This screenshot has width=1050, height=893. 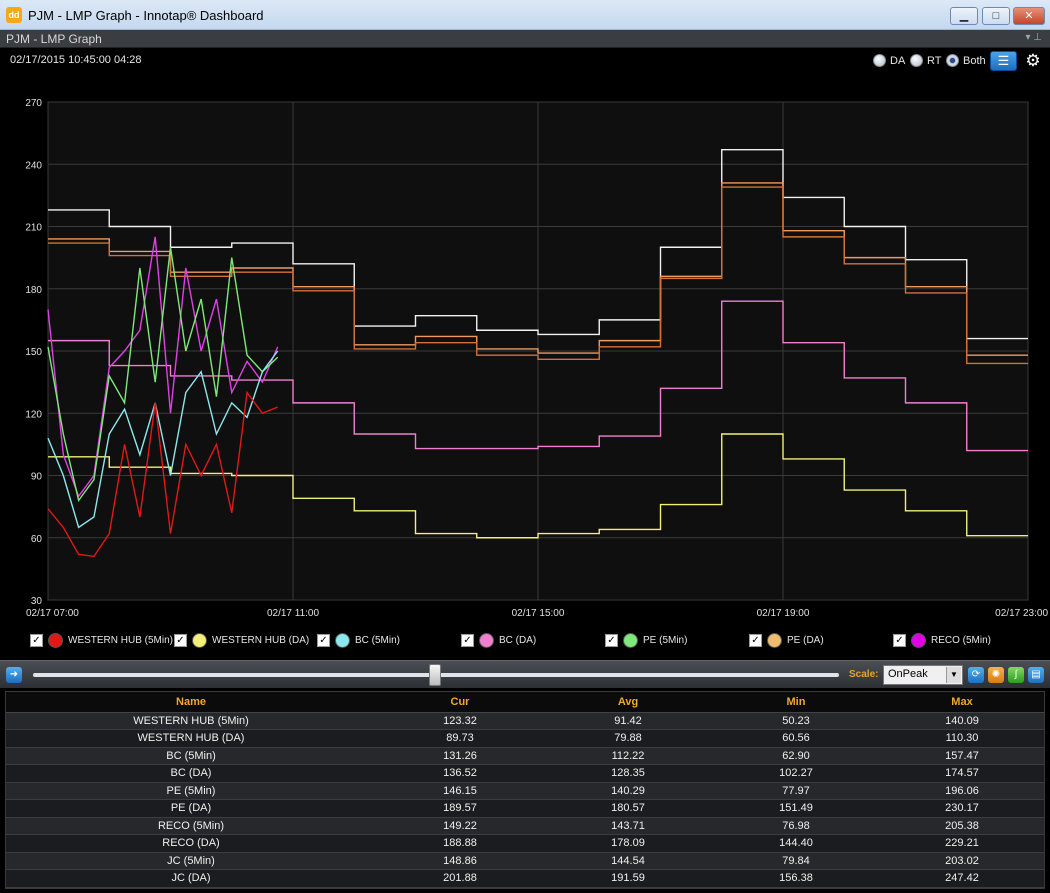 I want to click on cell-avg: 91.42, so click(x=628, y=721).